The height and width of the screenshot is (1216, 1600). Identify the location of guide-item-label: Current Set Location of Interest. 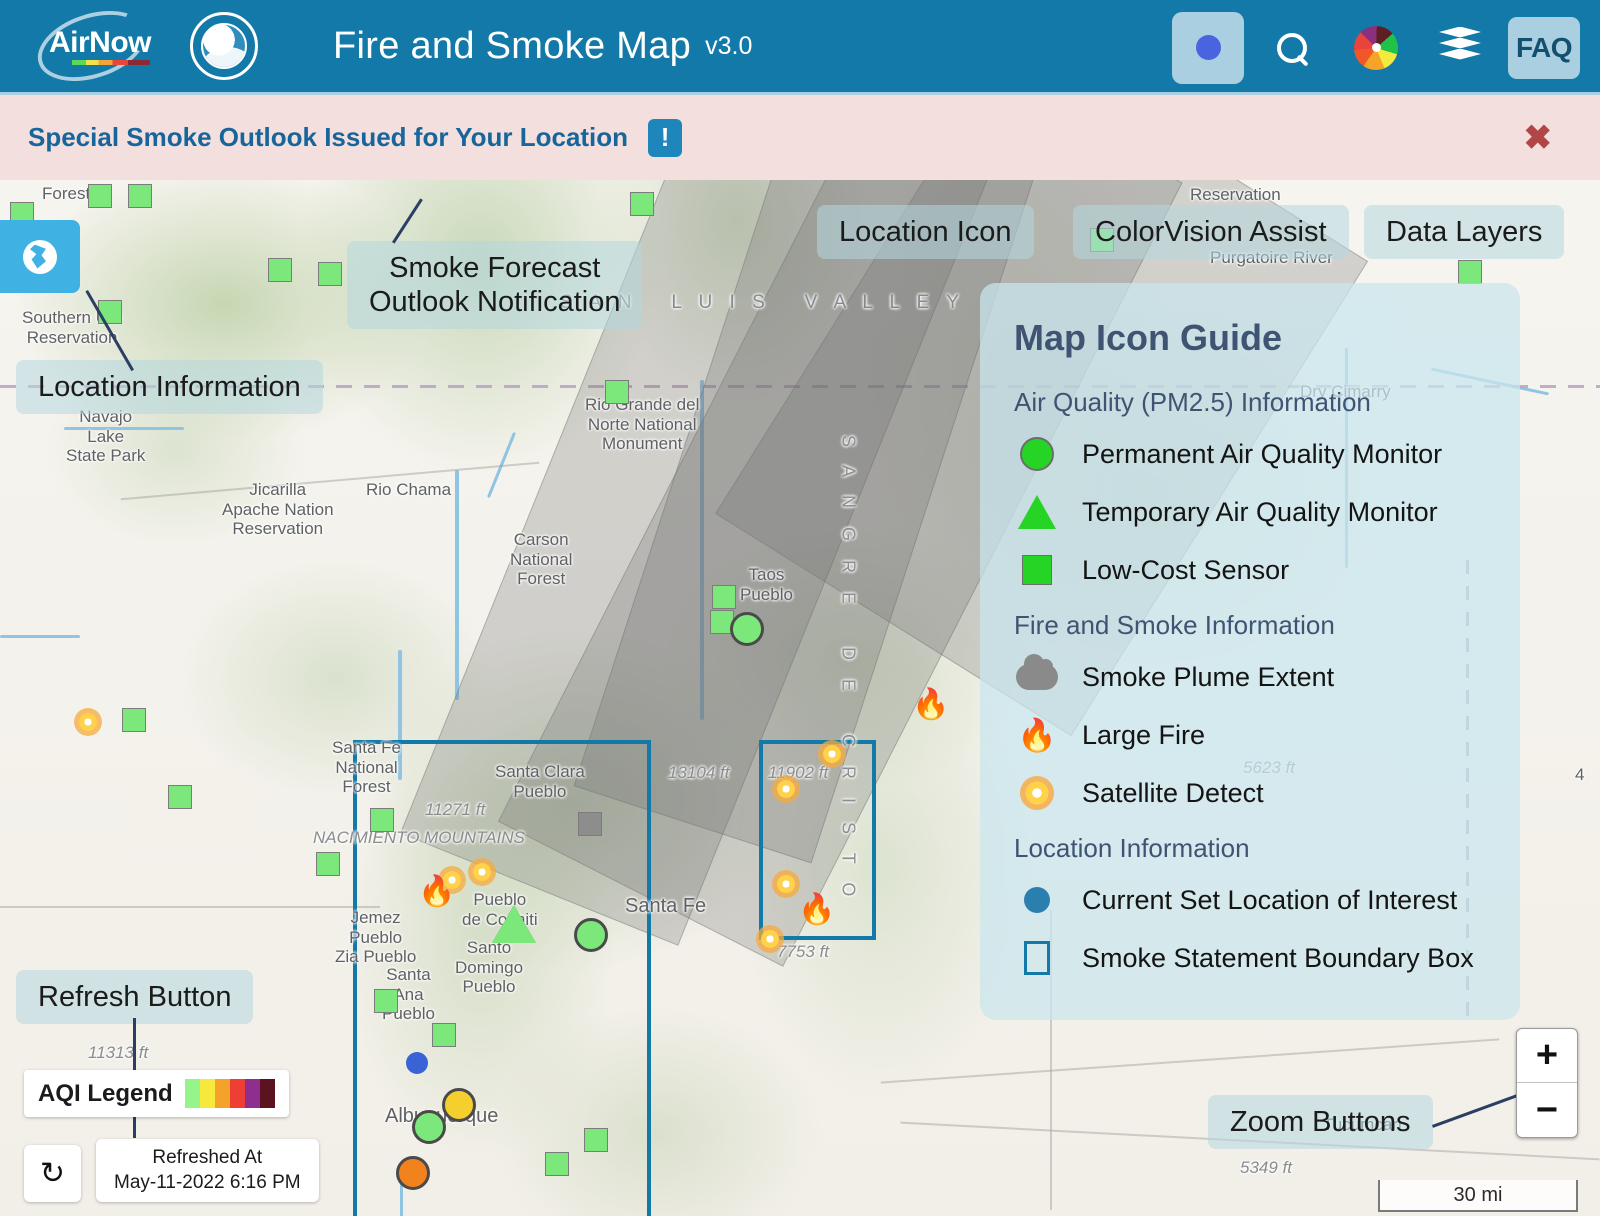
(1270, 899).